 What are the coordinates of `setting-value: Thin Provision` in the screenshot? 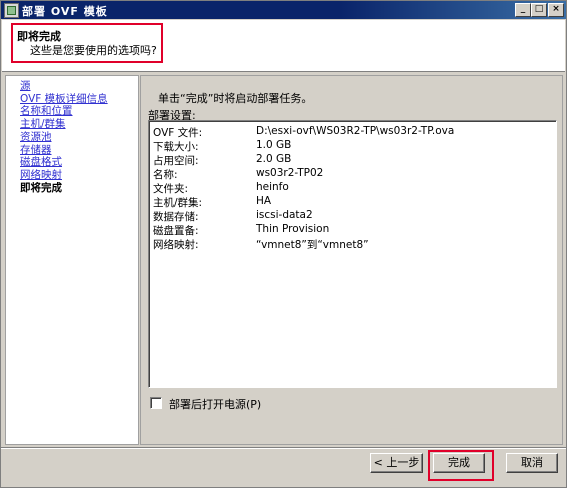 It's located at (293, 229).